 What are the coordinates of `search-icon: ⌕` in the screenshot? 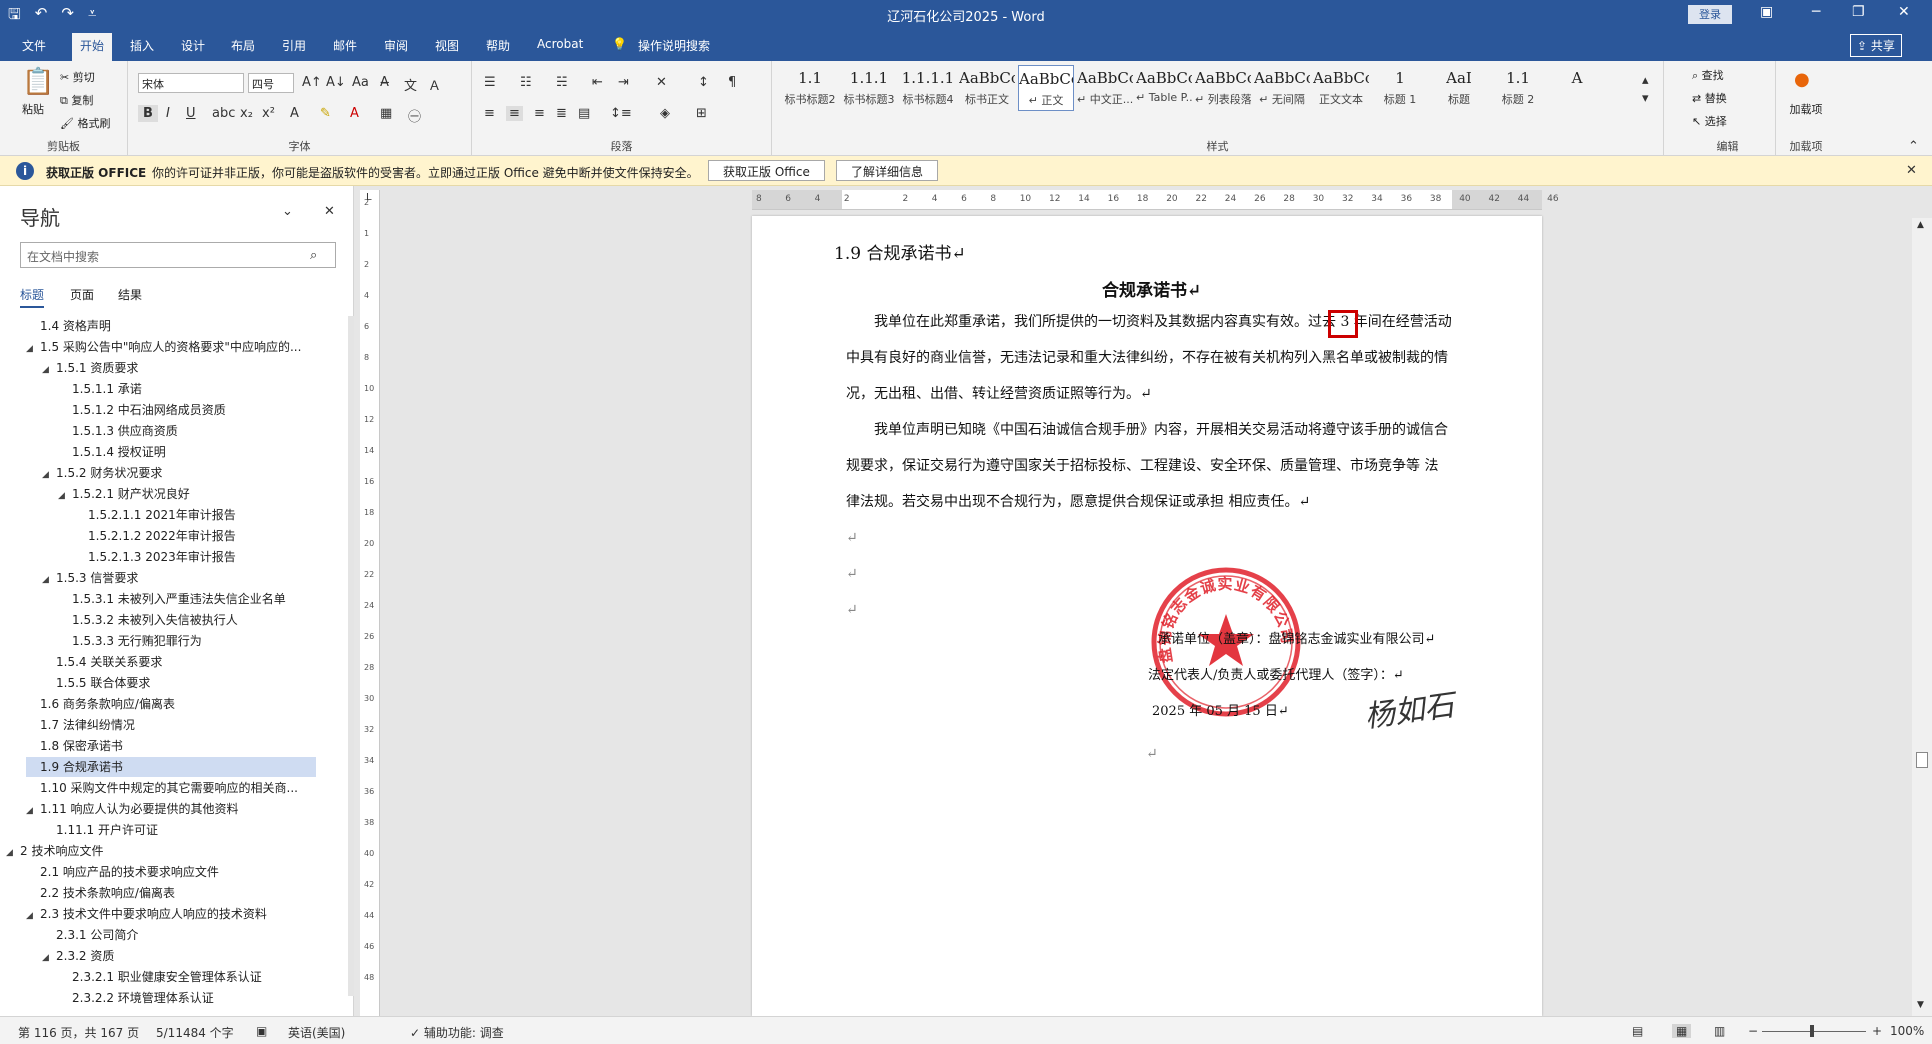 It's located at (313, 255).